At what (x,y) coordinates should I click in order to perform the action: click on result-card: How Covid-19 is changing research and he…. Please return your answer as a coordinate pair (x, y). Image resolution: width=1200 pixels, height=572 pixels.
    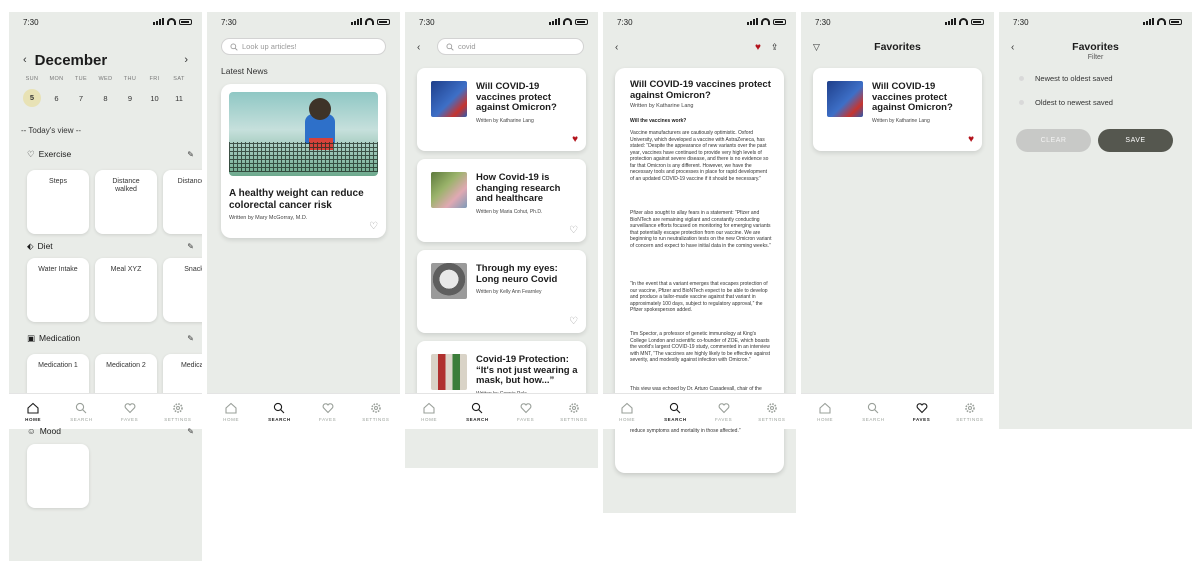
    Looking at the image, I should click on (501, 200).